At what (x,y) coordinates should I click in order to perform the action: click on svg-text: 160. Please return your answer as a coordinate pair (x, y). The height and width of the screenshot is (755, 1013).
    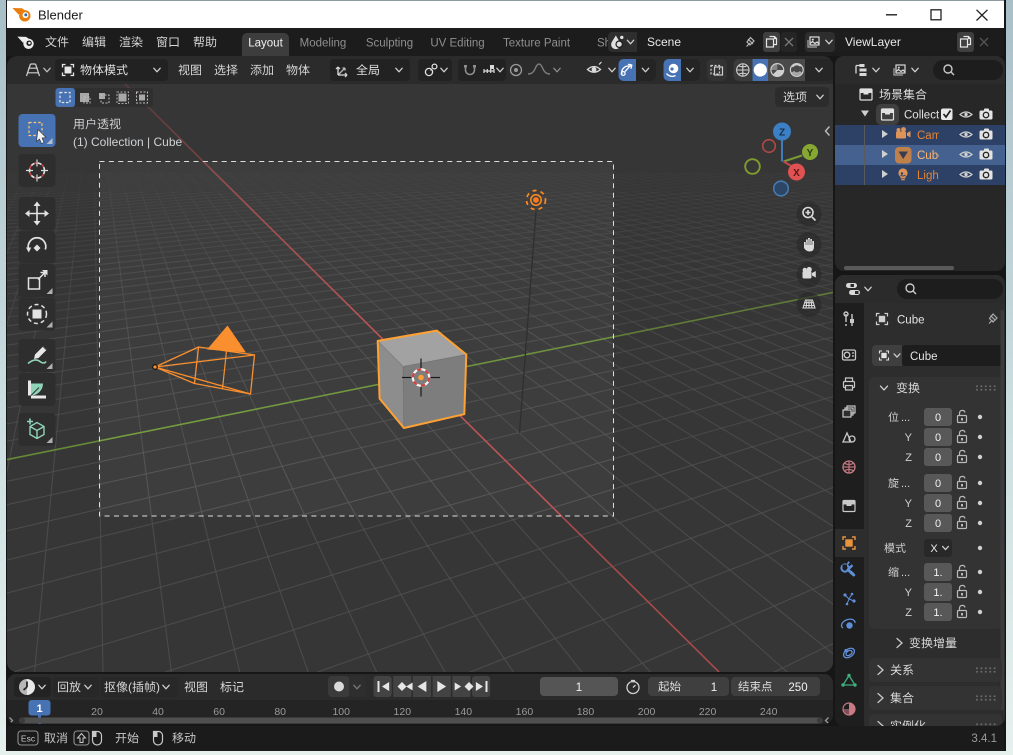
    Looking at the image, I should click on (525, 712).